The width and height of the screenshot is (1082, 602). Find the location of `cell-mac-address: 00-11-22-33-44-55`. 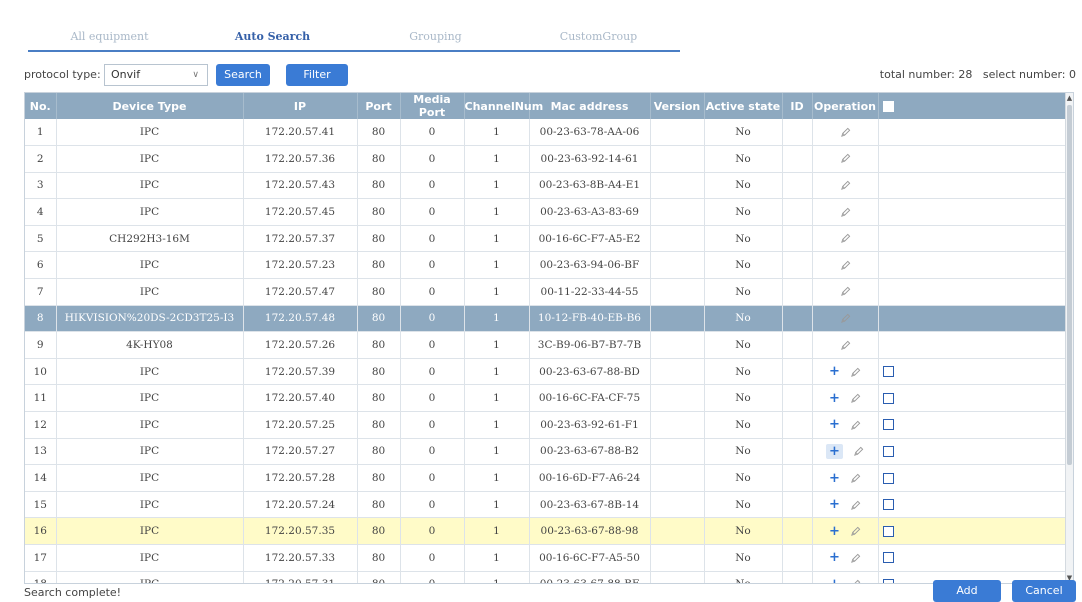

cell-mac-address: 00-11-22-33-44-55 is located at coordinates (590, 292).